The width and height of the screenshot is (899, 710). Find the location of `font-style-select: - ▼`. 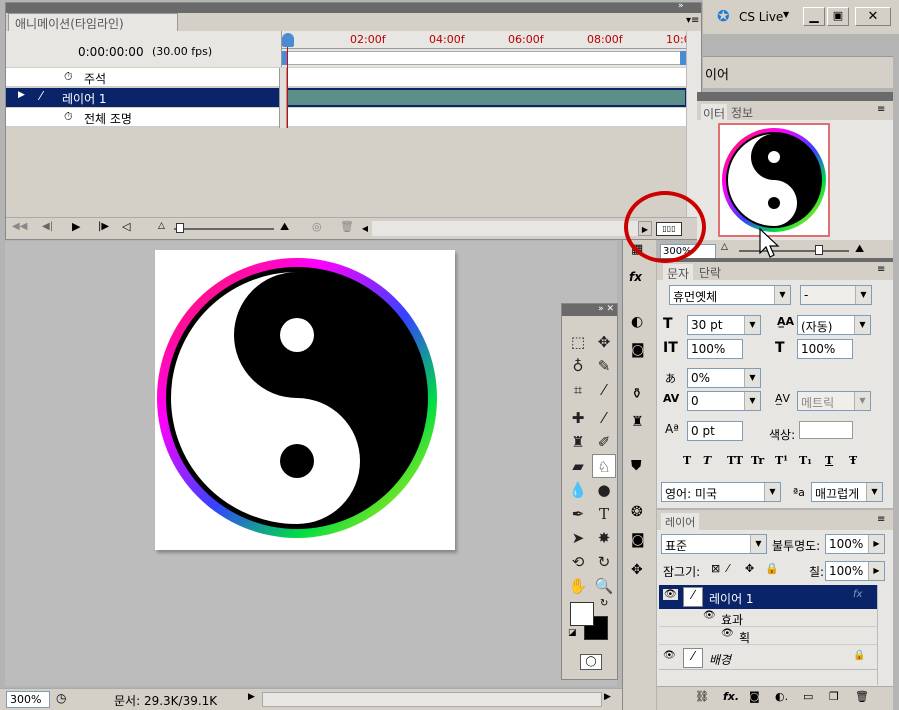

font-style-select: - ▼ is located at coordinates (836, 295).